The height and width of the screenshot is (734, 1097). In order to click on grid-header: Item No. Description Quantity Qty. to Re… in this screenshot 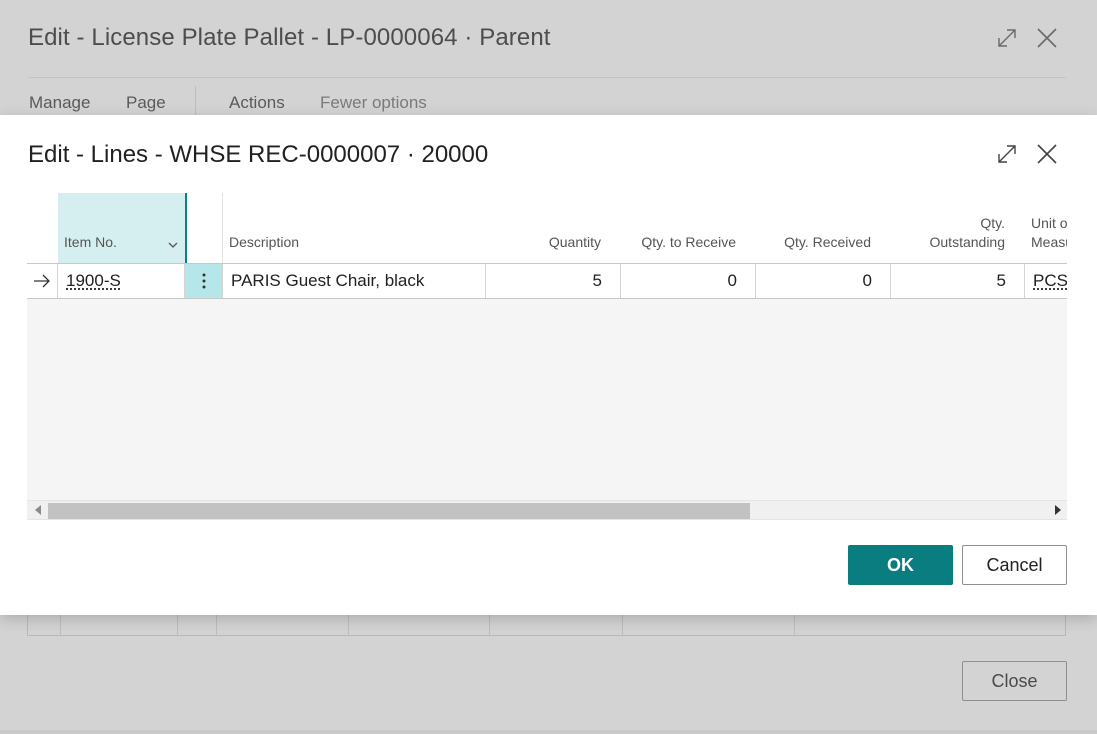, I will do `click(547, 228)`.